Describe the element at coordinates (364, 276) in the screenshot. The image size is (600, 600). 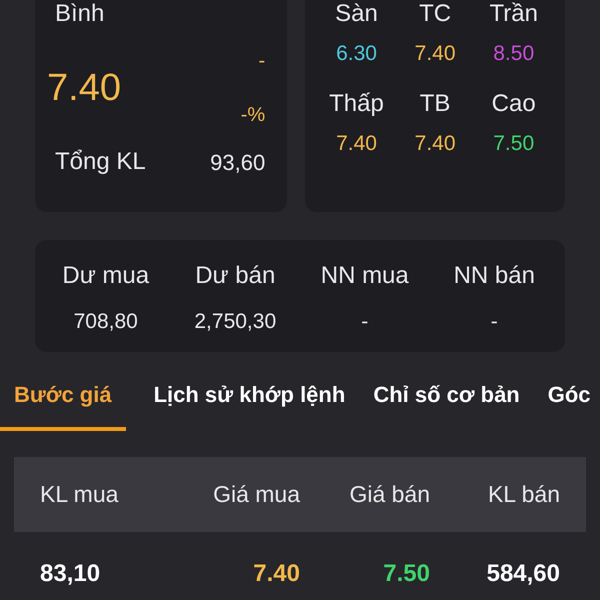
I see `stat-label: NN mua` at that location.